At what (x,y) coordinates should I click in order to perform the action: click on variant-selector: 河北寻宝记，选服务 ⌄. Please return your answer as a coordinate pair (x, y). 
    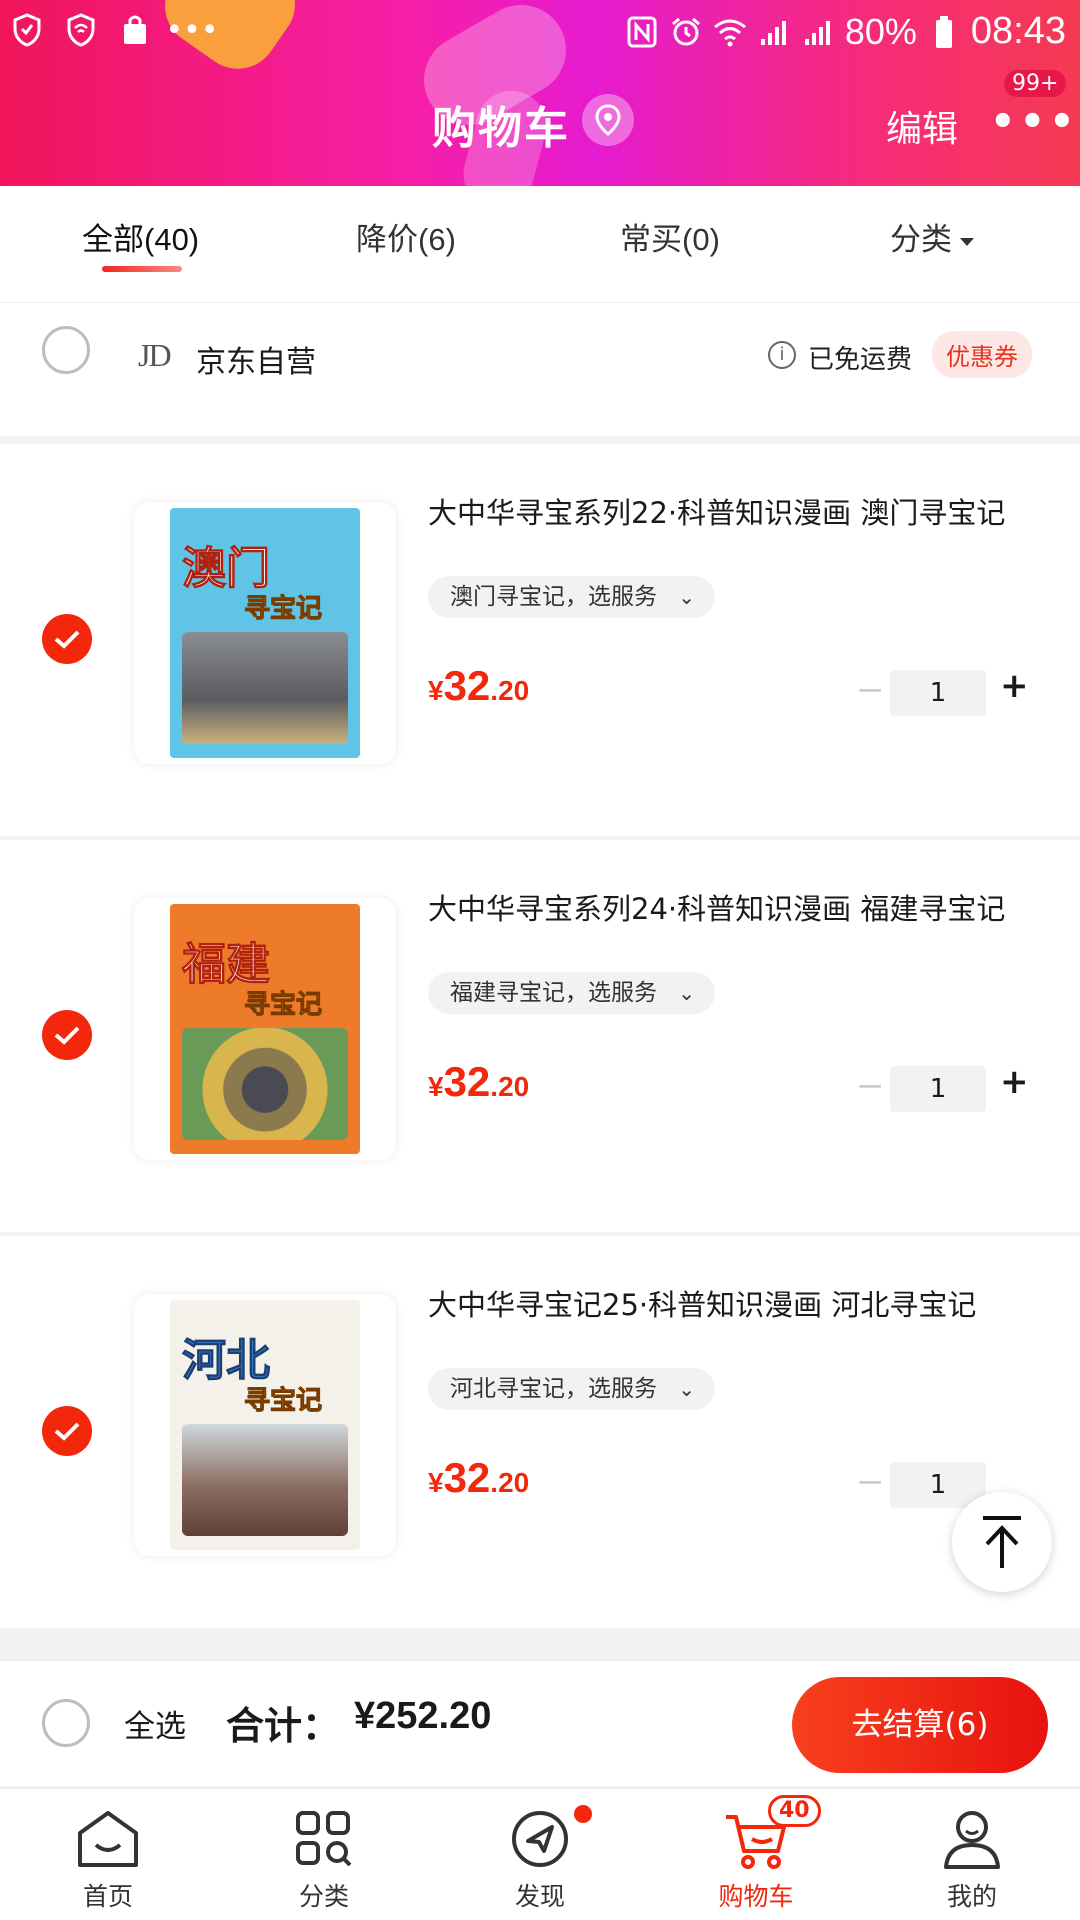
    Looking at the image, I should click on (571, 1389).